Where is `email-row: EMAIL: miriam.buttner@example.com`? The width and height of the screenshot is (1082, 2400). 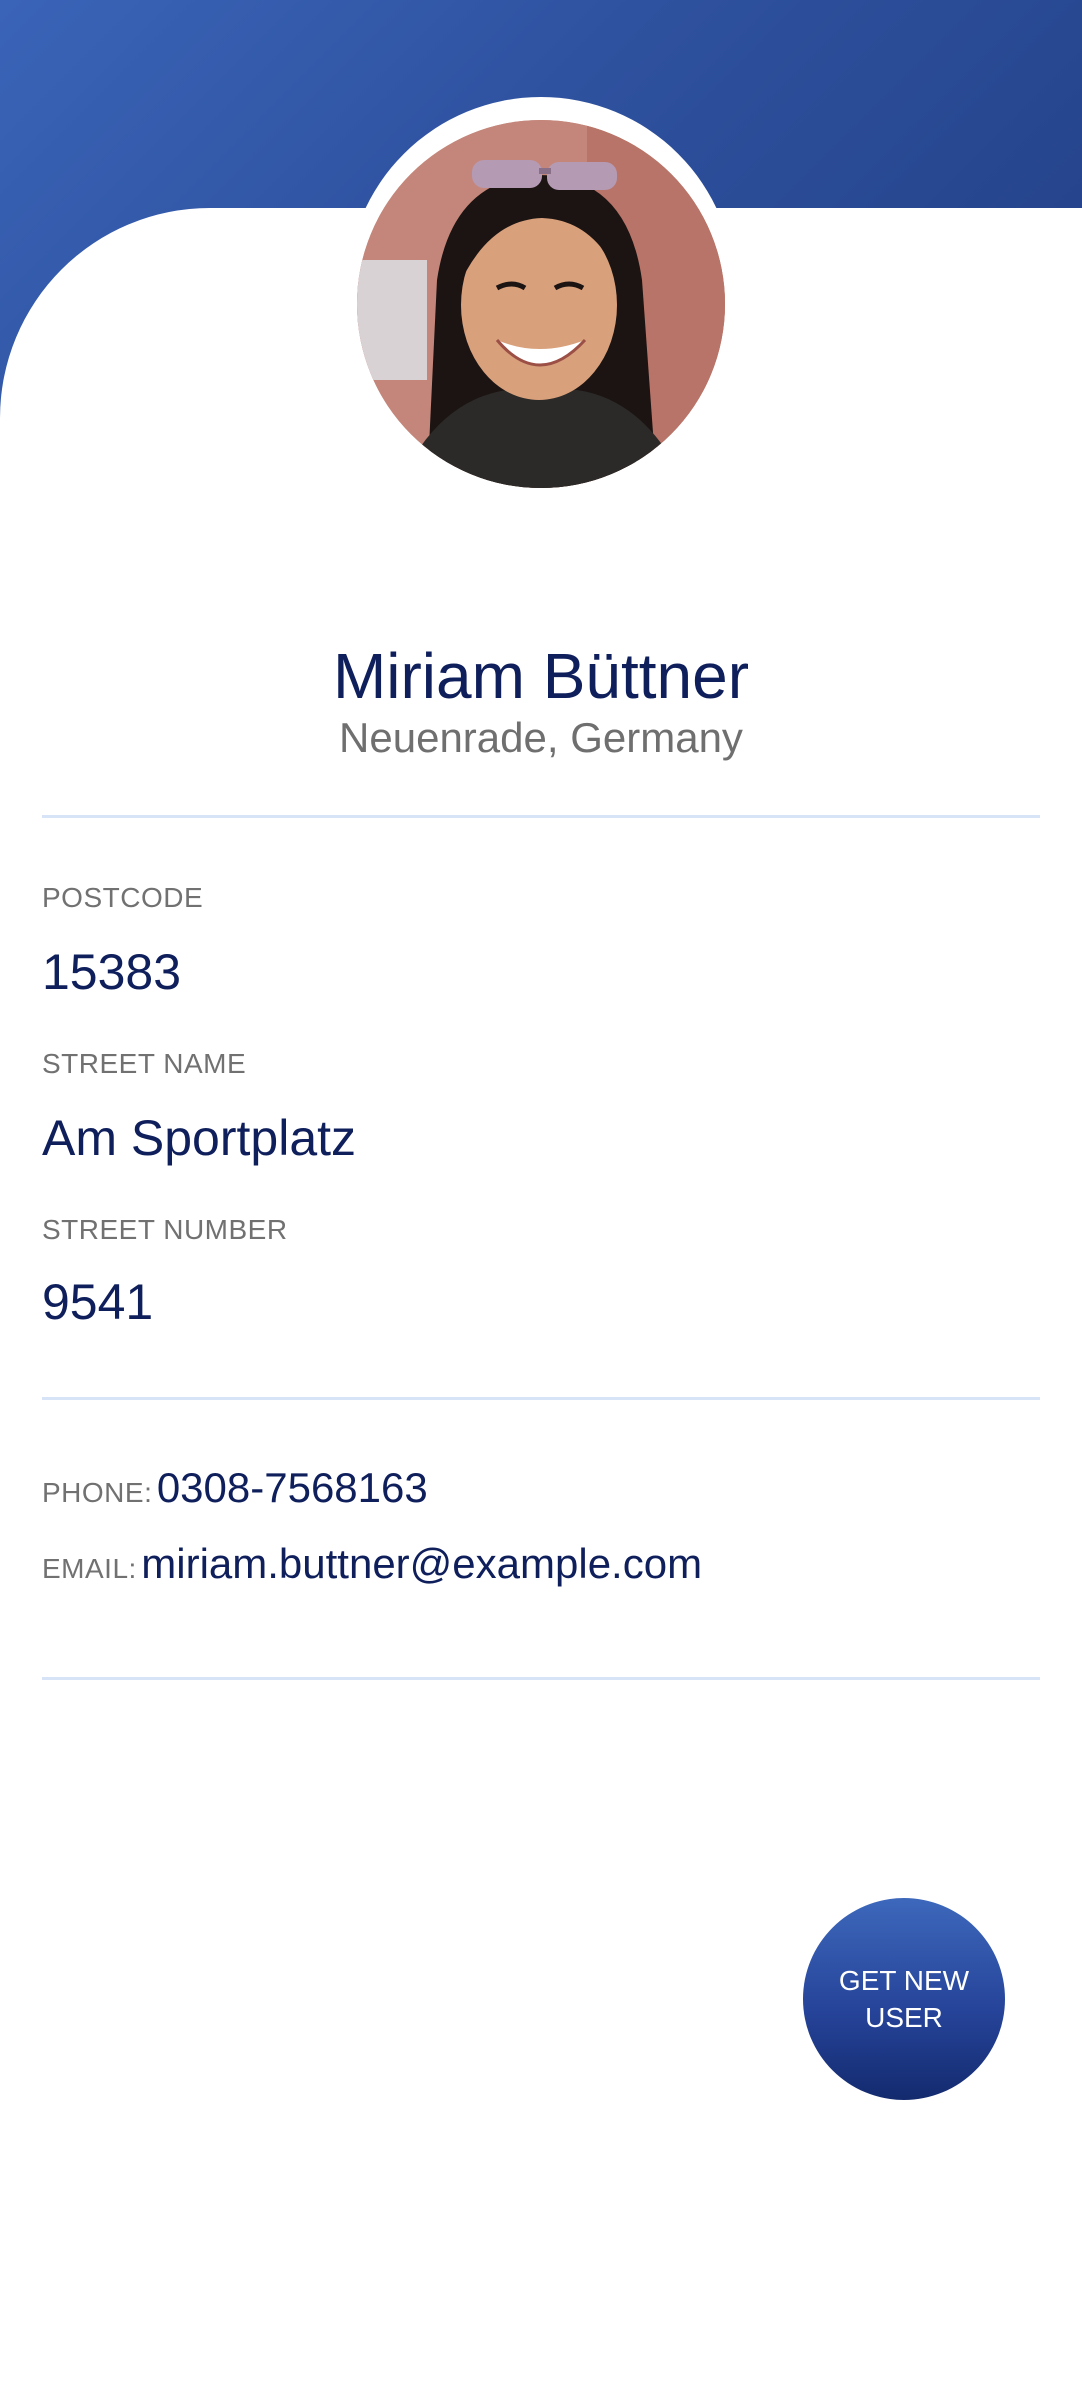 email-row: EMAIL: miriam.buttner@example.com is located at coordinates (372, 1569).